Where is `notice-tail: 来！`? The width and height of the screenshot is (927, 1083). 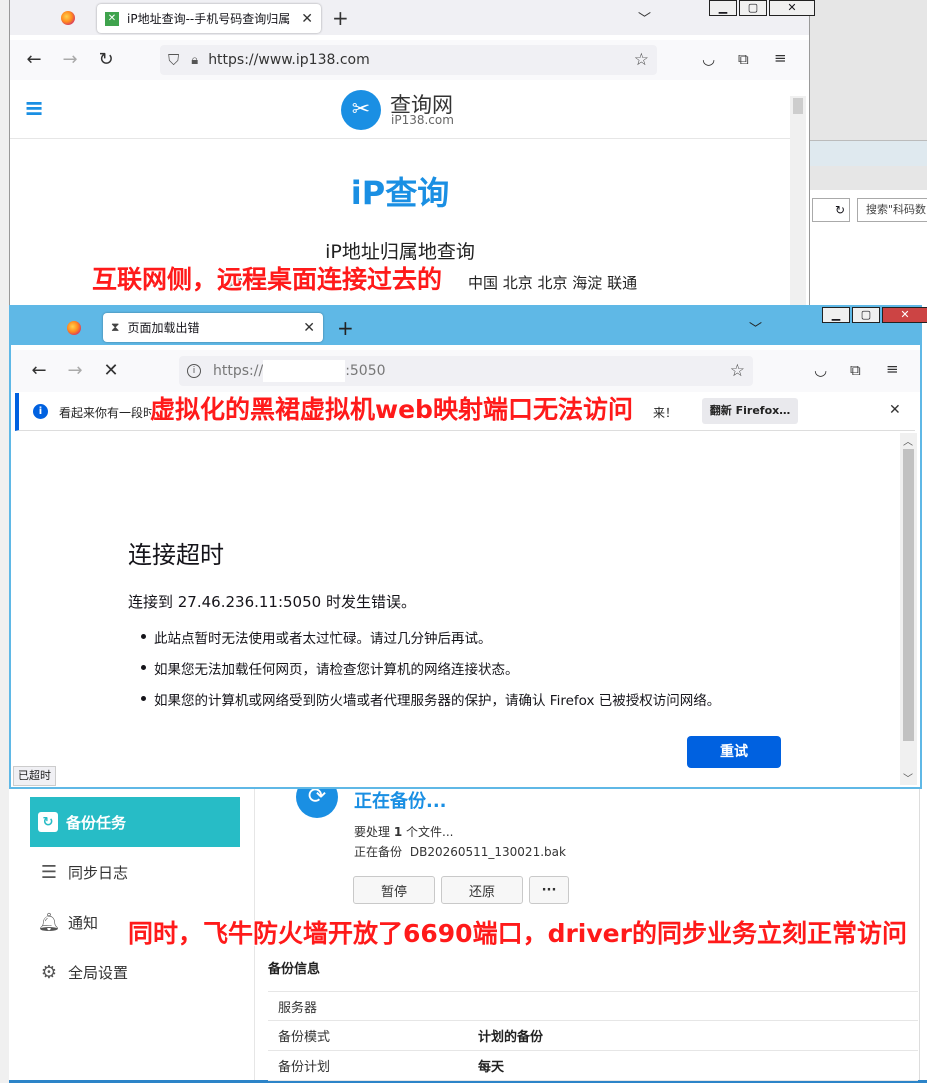 notice-tail: 来！ is located at coordinates (665, 413).